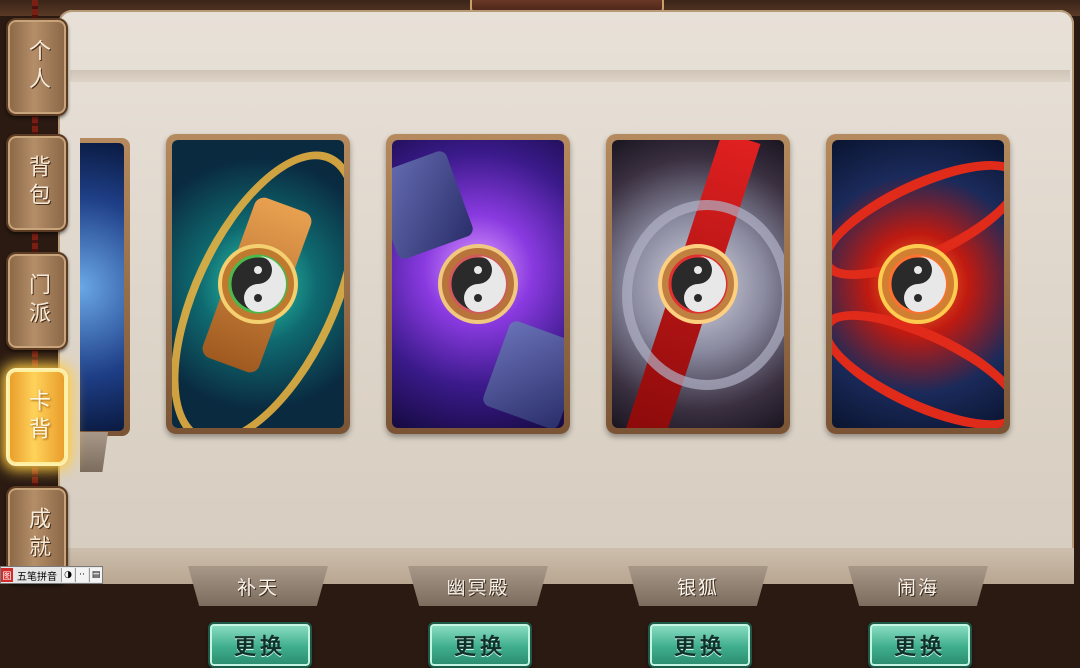  I want to click on ime-mode-label: 五笔拼音, so click(37, 575).